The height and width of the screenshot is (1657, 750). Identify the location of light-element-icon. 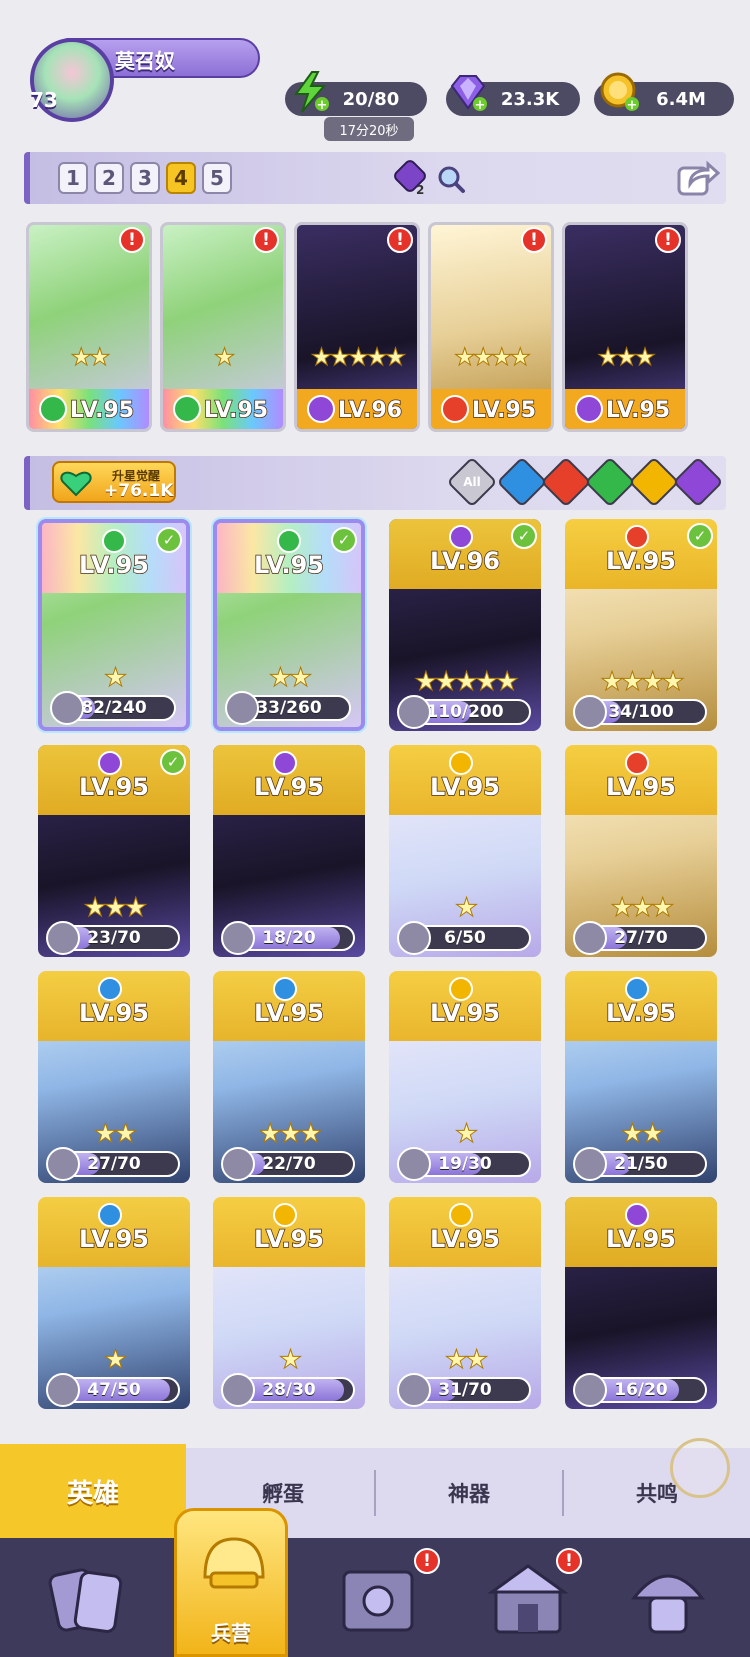
(285, 1215).